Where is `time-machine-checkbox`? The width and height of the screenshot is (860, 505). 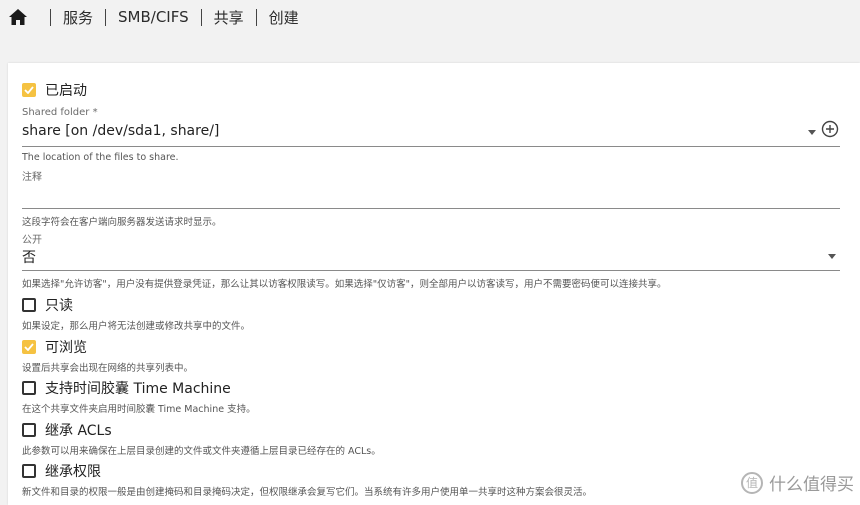 time-machine-checkbox is located at coordinates (29, 388).